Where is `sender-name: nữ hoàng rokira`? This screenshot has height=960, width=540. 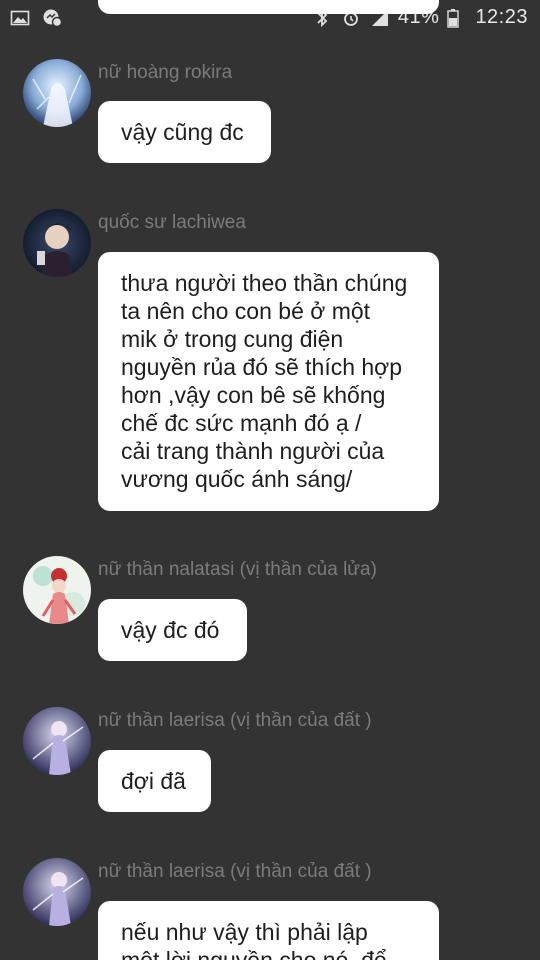 sender-name: nữ hoàng rokira is located at coordinates (165, 72).